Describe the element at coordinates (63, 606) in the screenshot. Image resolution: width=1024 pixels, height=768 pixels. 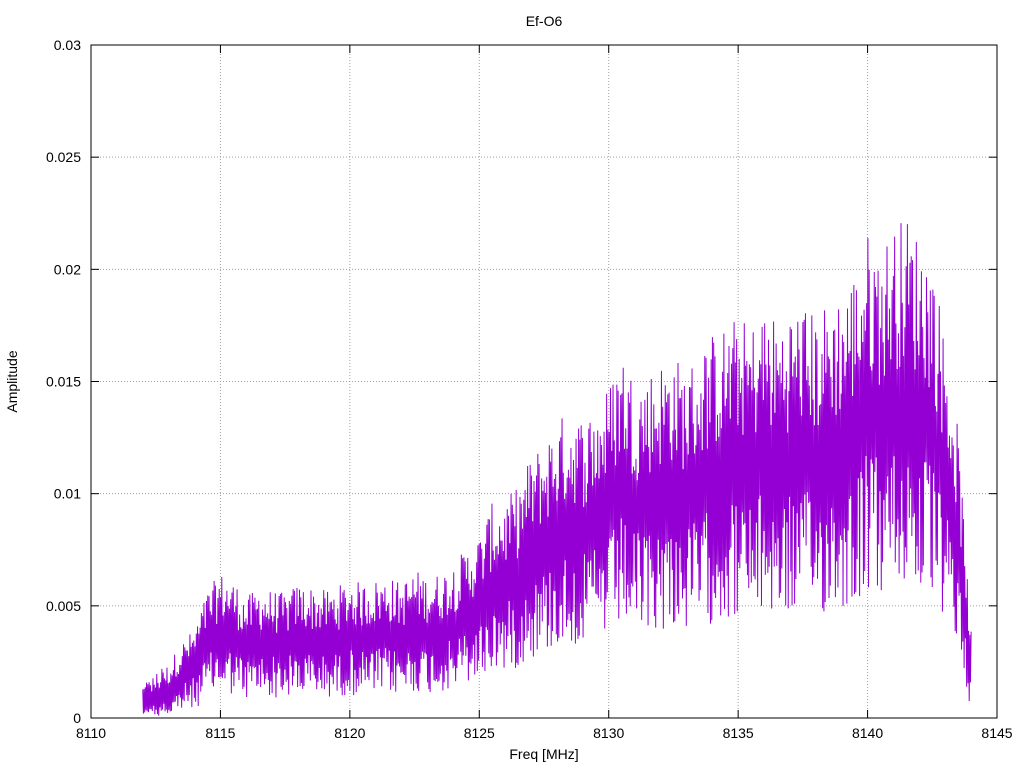
I see `y-tick-label: 0.005` at that location.